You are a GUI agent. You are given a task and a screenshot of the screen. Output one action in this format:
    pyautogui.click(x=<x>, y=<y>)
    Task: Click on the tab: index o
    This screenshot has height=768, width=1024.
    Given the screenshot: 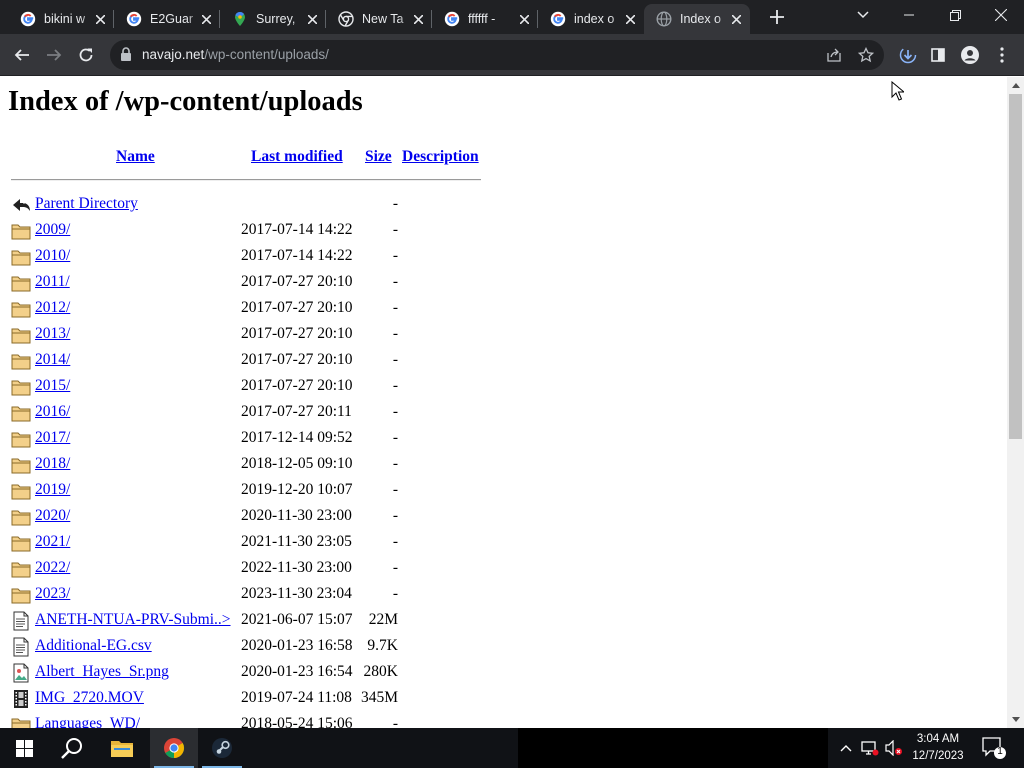 What is the action you would take?
    pyautogui.click(x=591, y=19)
    